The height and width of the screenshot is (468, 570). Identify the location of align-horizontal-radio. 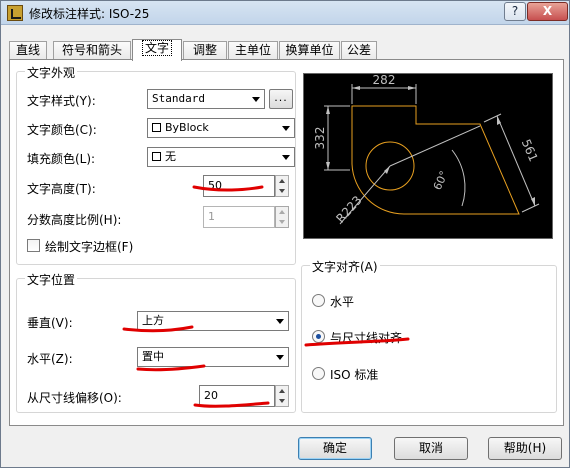
(318, 300).